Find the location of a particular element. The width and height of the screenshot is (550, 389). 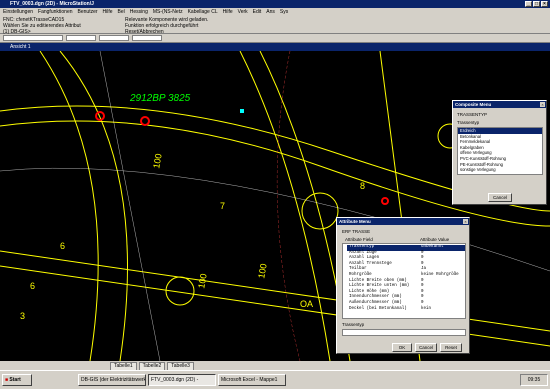

system-clock: 09:35 is located at coordinates (534, 380).